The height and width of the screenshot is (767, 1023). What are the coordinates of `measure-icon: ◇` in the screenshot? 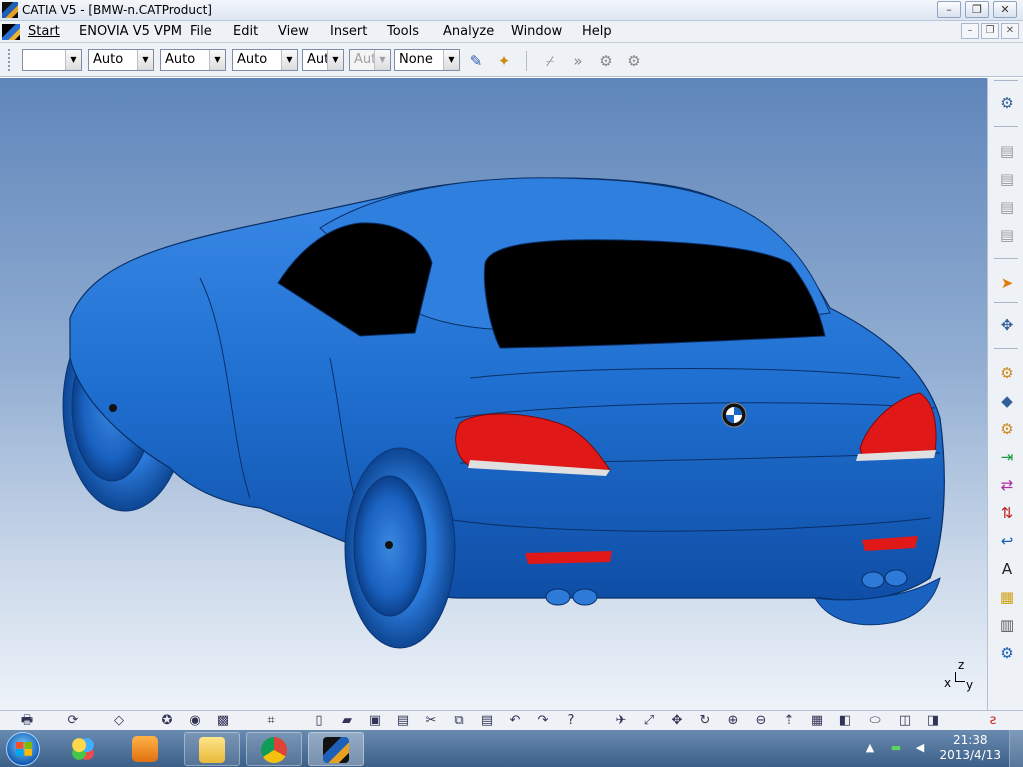 It's located at (119, 721).